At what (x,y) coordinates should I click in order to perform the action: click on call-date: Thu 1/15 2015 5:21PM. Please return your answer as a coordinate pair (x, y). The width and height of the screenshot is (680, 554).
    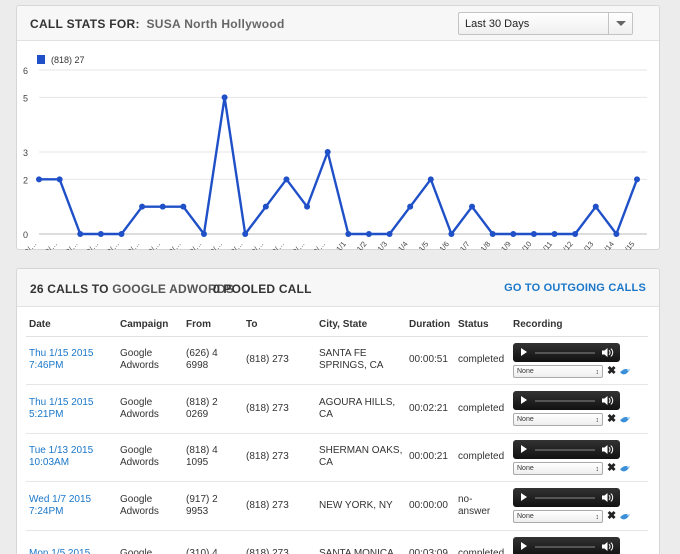
    Looking at the image, I should click on (71, 409).